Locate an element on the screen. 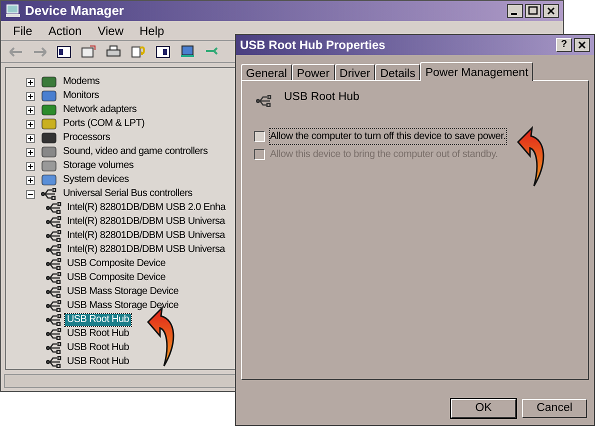  computer-icon is located at coordinates (13, 11).